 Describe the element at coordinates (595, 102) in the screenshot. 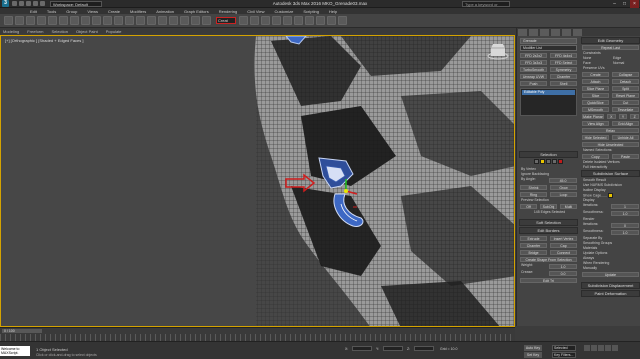

I see `quickslice-button: QuickSlice` at that location.